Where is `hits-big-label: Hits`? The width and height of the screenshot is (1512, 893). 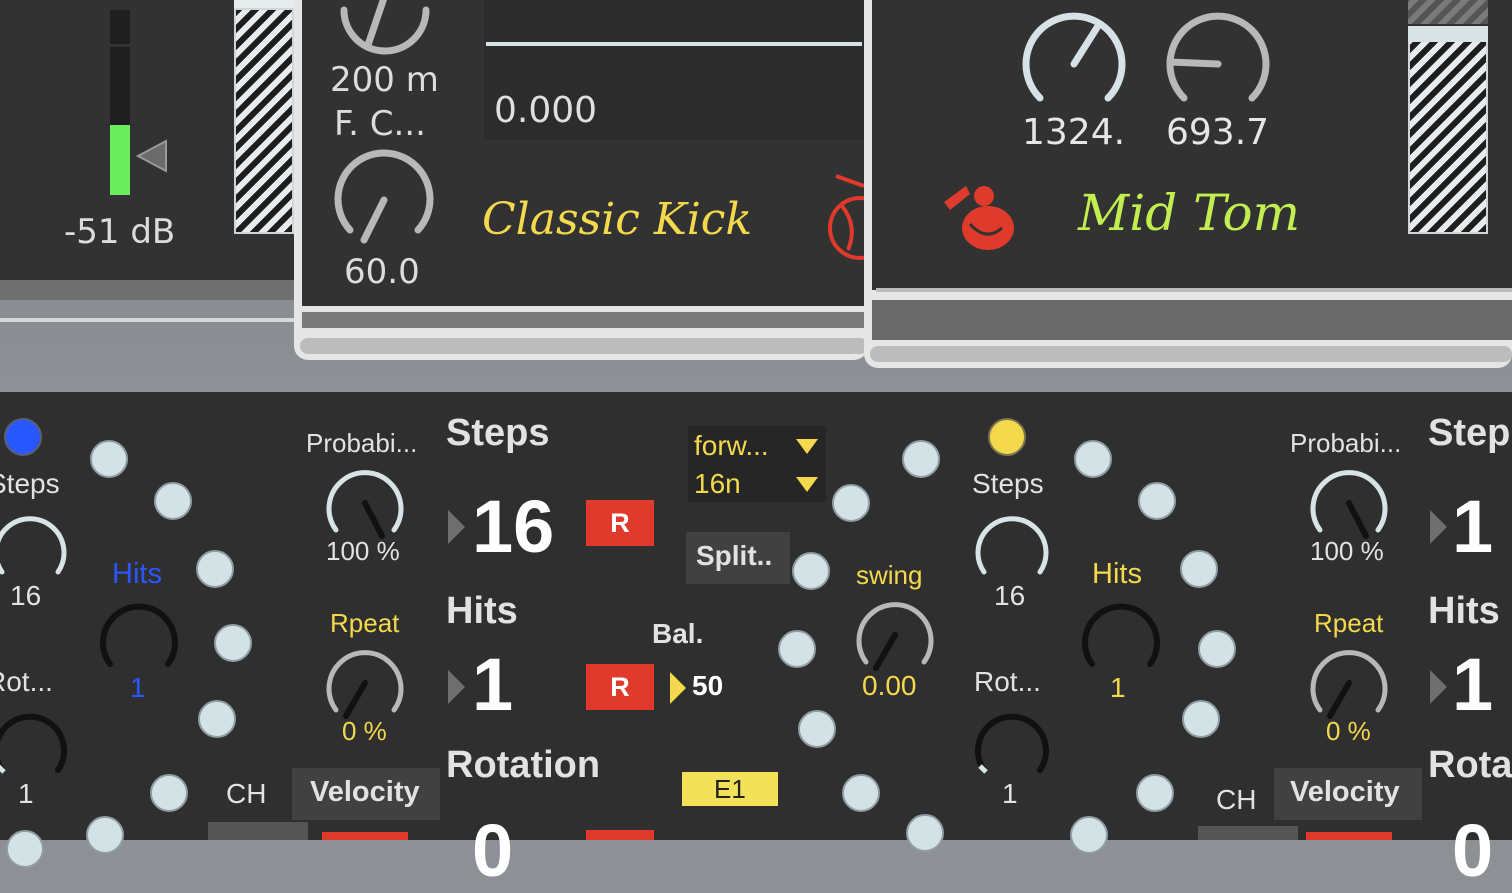 hits-big-label: Hits is located at coordinates (482, 611).